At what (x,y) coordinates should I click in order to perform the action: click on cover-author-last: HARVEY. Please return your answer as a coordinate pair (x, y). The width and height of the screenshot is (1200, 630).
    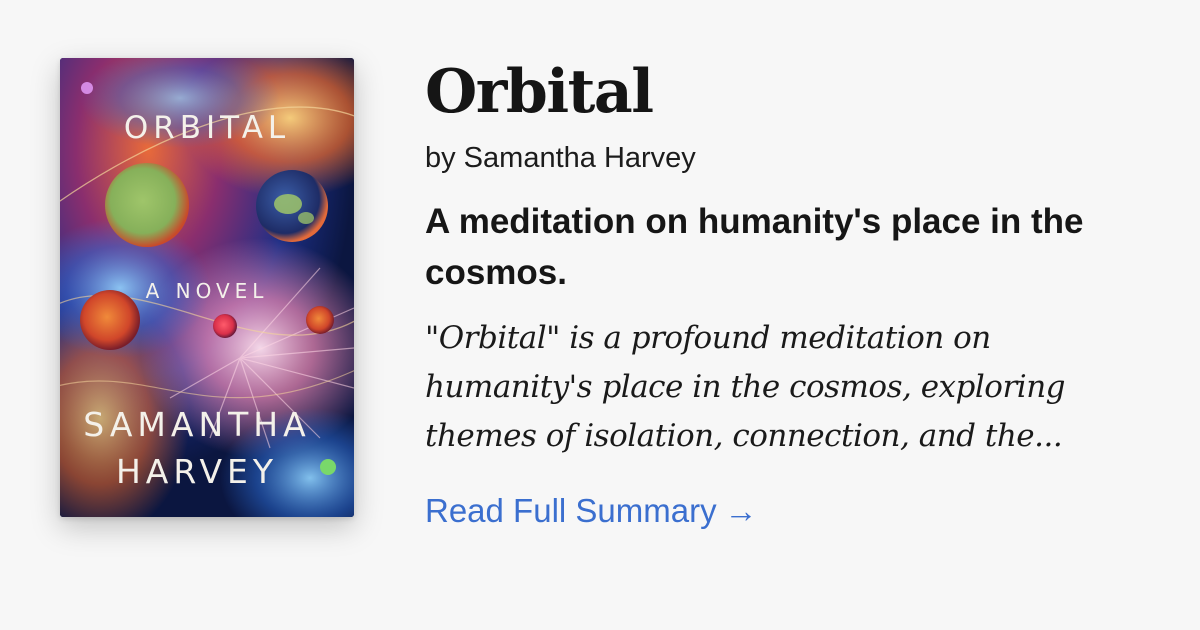
    Looking at the image, I should click on (197, 471).